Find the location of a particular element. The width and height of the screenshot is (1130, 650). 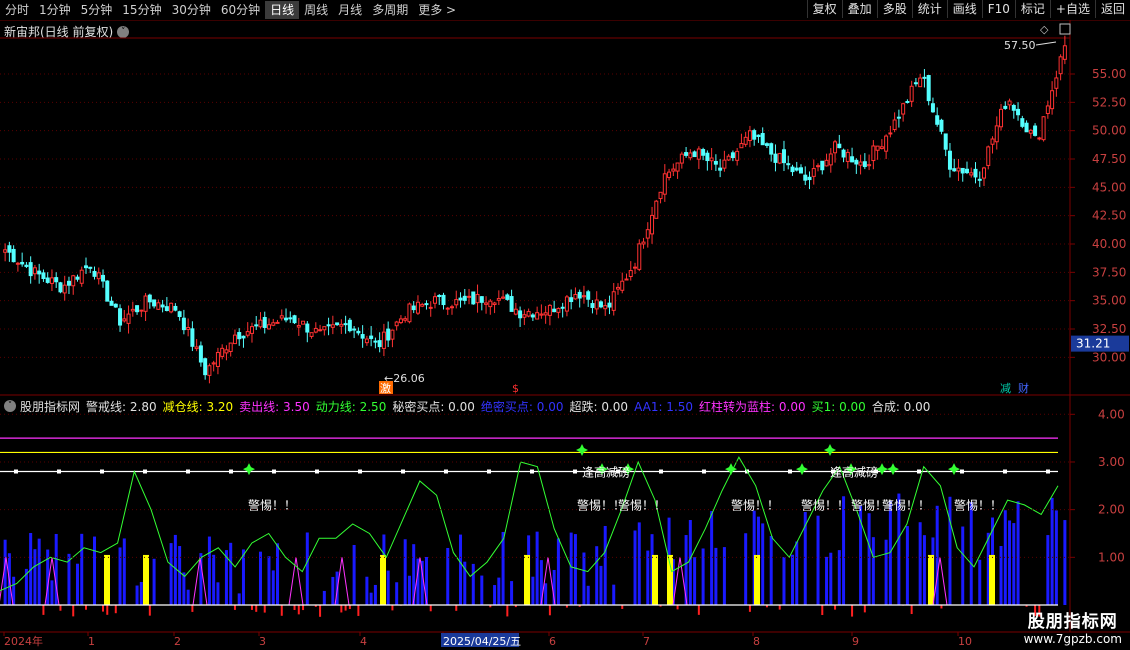

indicator-field-3: 动力线: 2.50 is located at coordinates (351, 406).